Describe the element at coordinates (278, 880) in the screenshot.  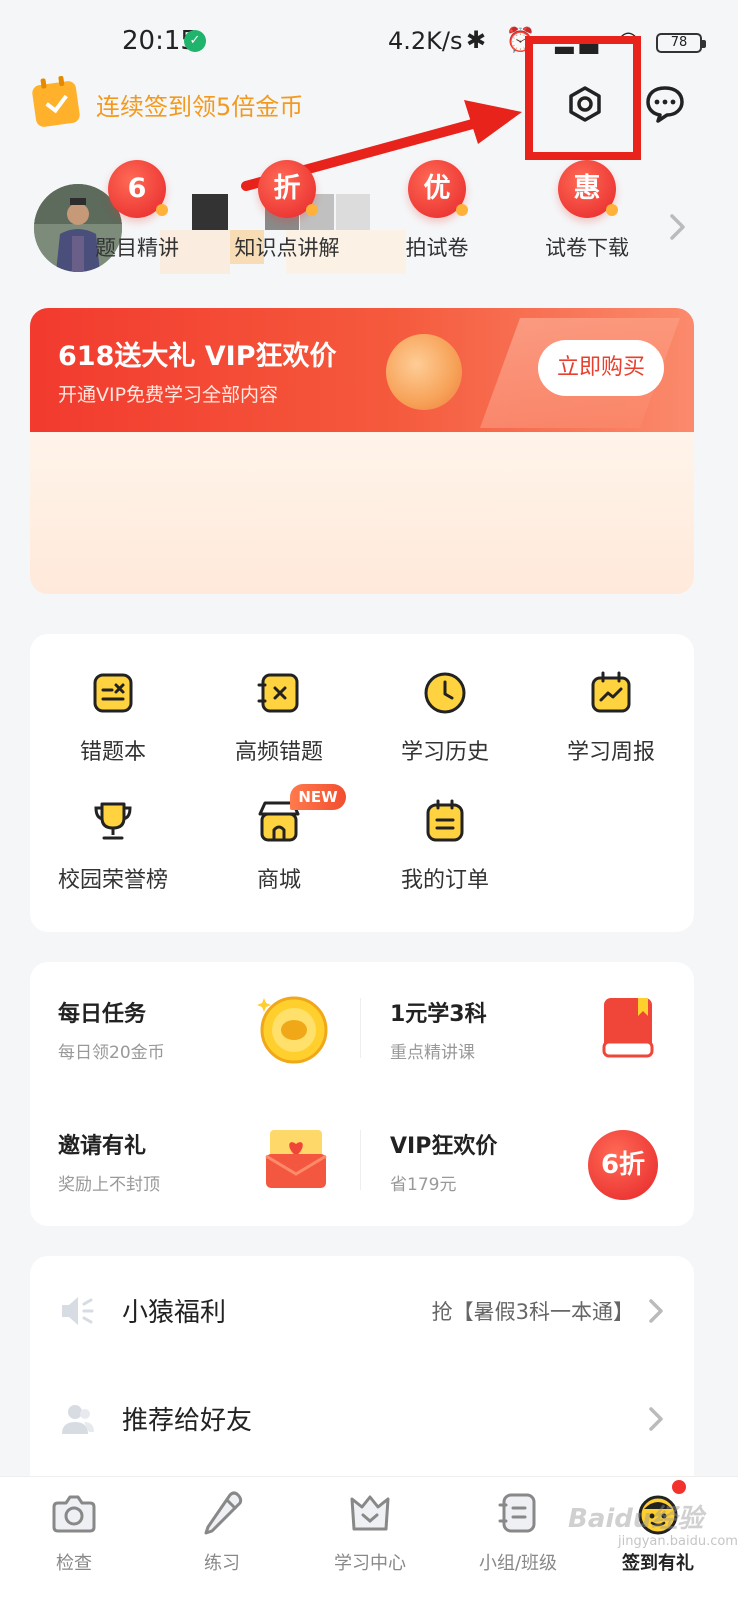
I see `tool-label: 商城` at that location.